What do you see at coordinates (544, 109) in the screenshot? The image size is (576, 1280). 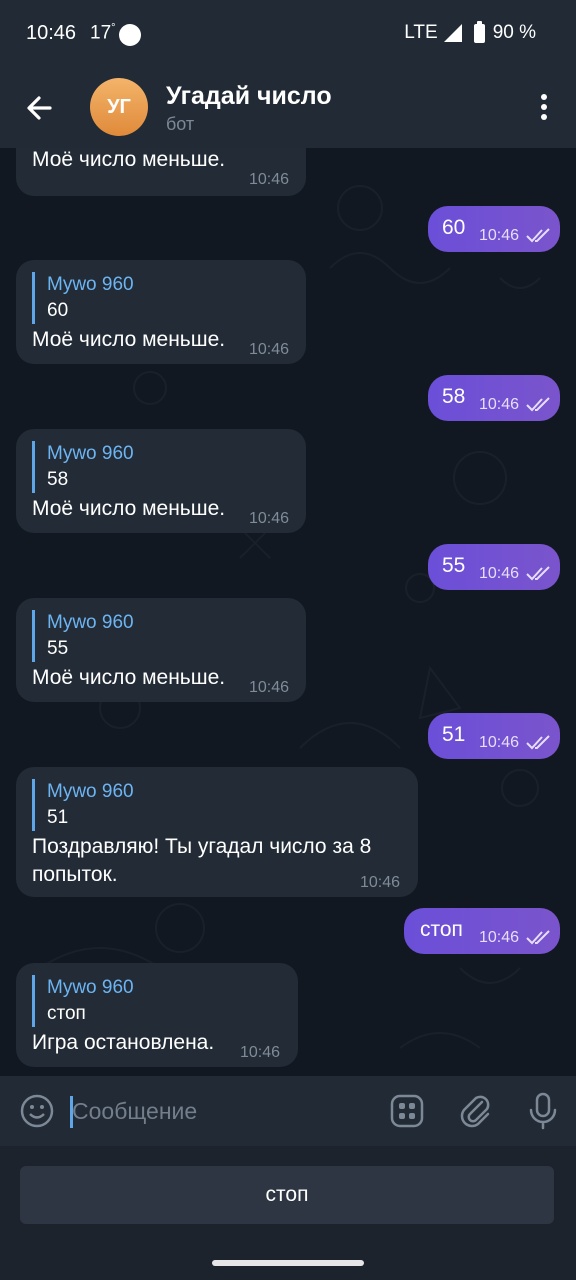 I see `more-vert-icon` at bounding box center [544, 109].